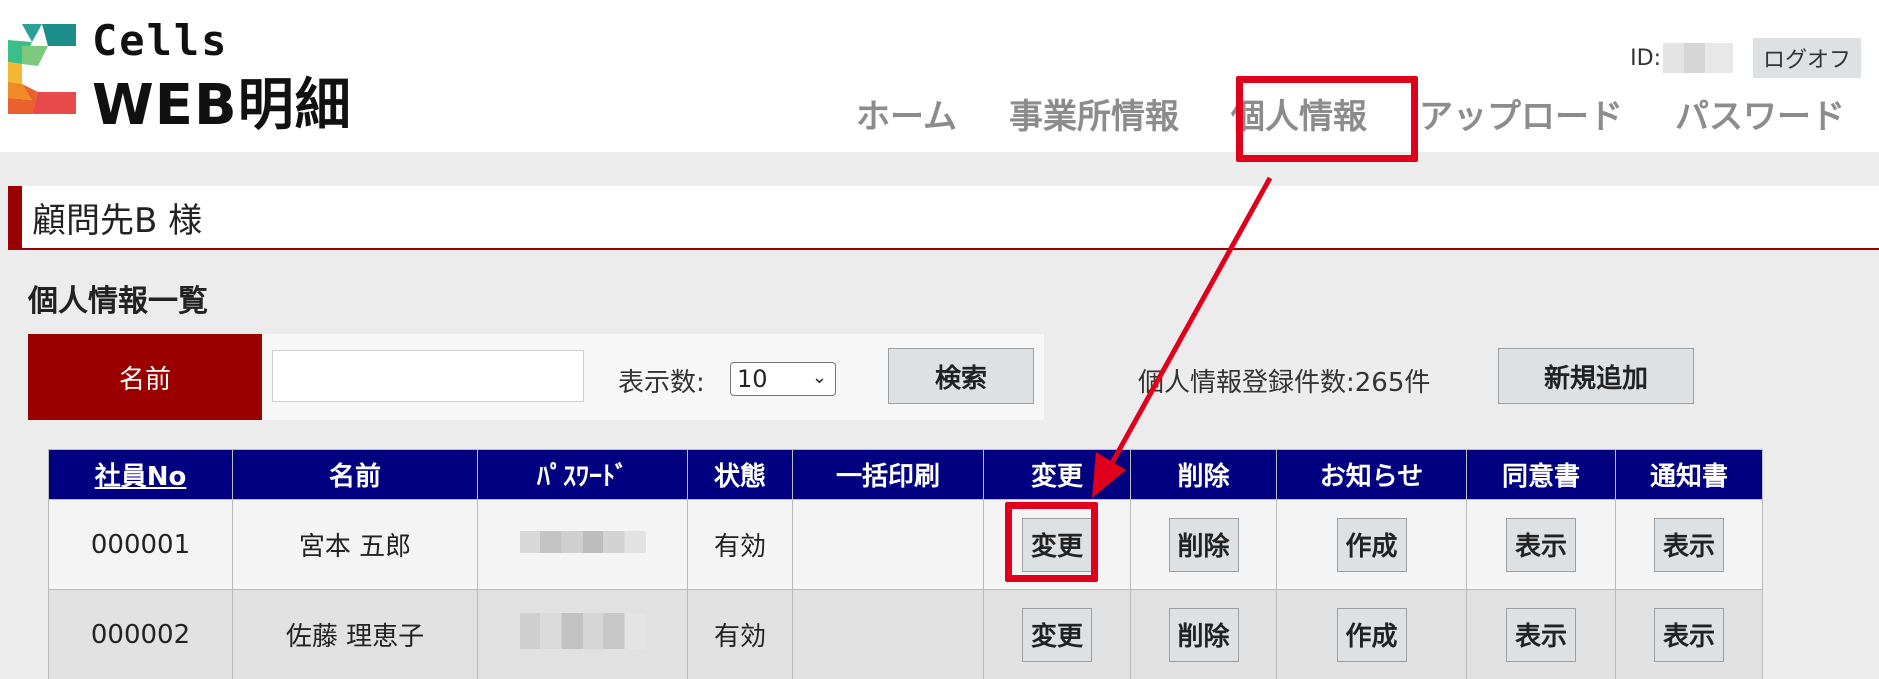  I want to click on table-row: 000001 宮本 五郎 有効 変更 削除 作成 表示 表示, so click(905, 544).